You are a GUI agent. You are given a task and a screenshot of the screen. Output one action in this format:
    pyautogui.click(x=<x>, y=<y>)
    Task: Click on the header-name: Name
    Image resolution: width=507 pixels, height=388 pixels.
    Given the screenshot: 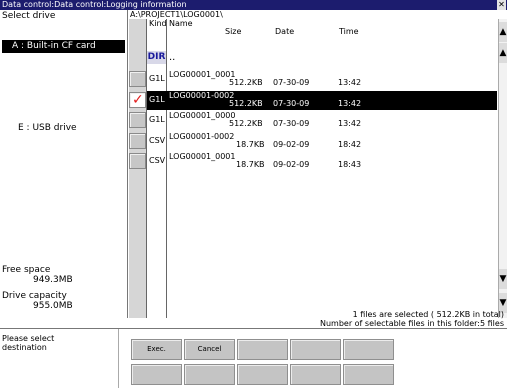 What is the action you would take?
    pyautogui.click(x=181, y=23)
    